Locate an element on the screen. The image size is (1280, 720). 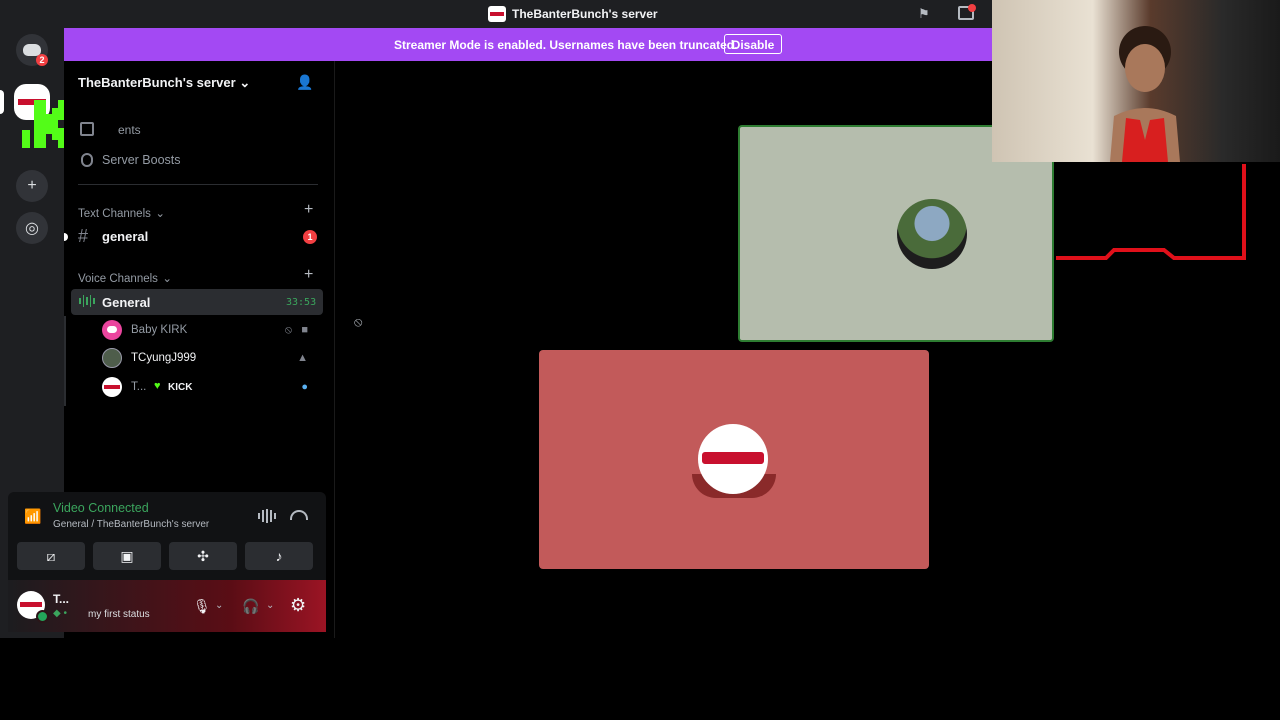
window-title: TheBanterBunch's server is located at coordinates (585, 14).